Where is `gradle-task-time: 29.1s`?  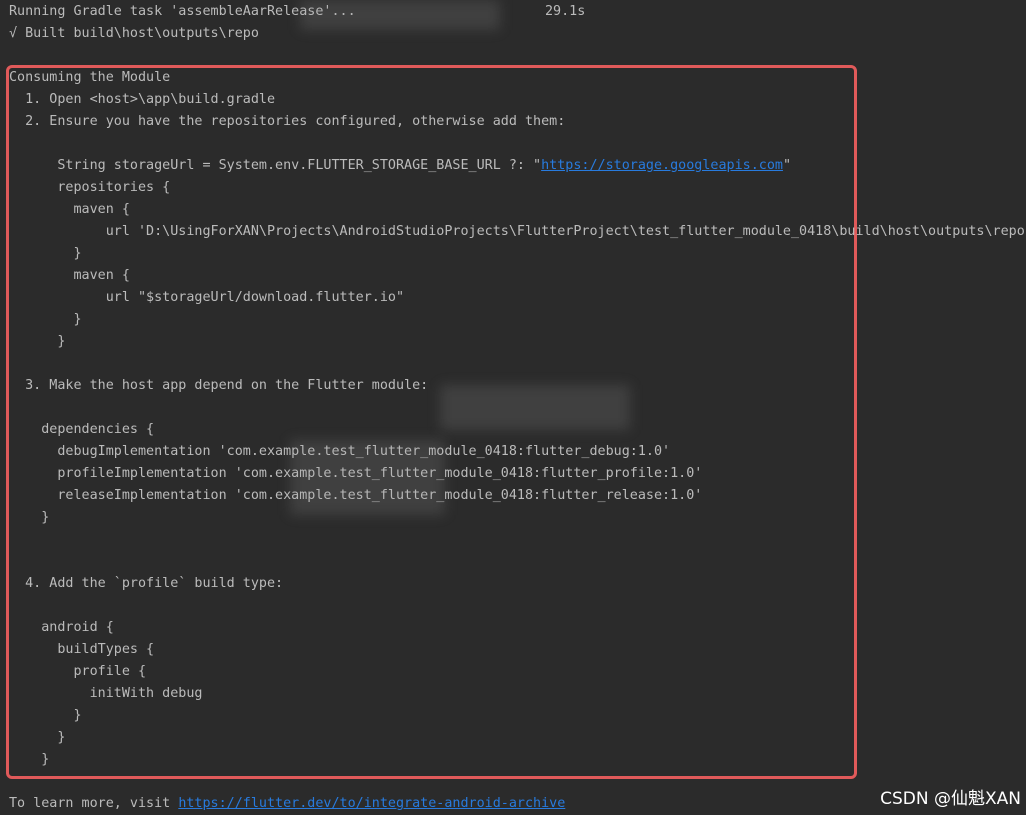 gradle-task-time: 29.1s is located at coordinates (565, 11).